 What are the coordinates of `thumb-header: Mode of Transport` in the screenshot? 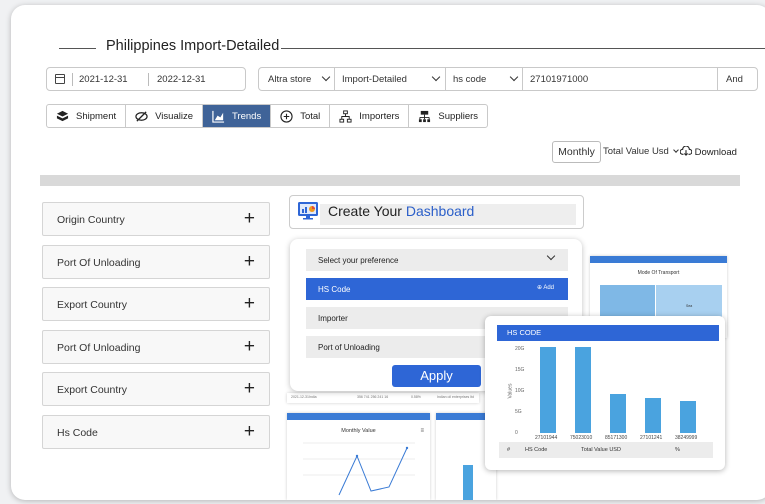 It's located at (658, 262).